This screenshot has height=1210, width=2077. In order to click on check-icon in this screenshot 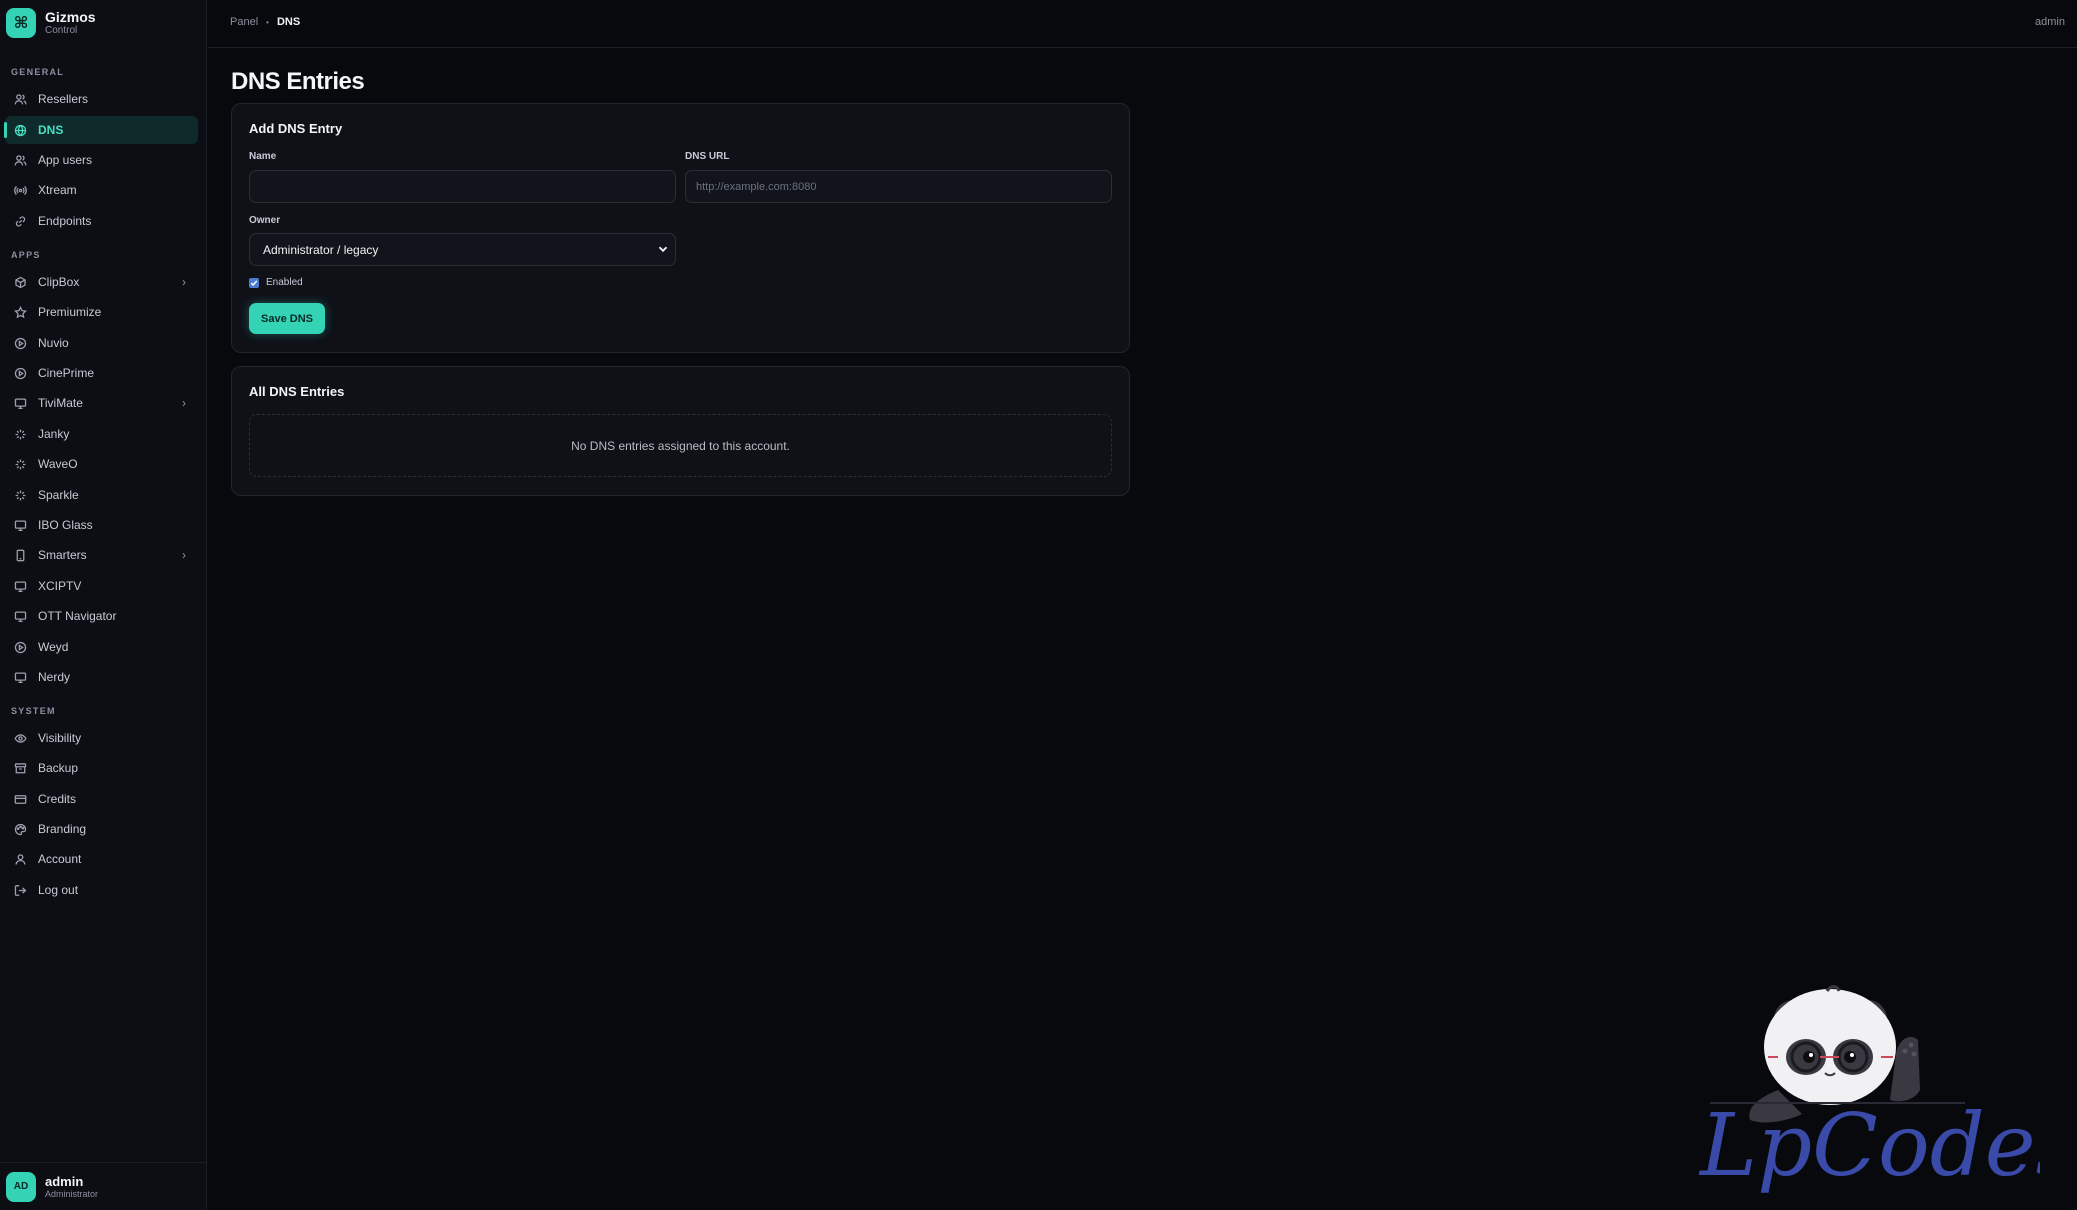, I will do `click(254, 283)`.